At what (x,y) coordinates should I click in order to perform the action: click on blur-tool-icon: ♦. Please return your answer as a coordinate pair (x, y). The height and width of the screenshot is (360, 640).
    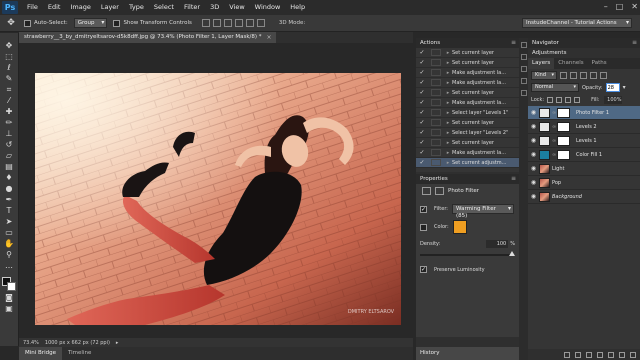
    Looking at the image, I should click on (9, 178).